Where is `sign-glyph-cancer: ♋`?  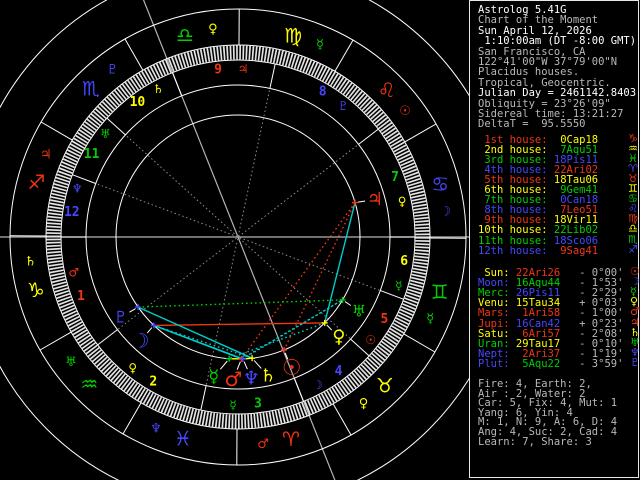
sign-glyph-cancer: ♋ is located at coordinates (440, 184).